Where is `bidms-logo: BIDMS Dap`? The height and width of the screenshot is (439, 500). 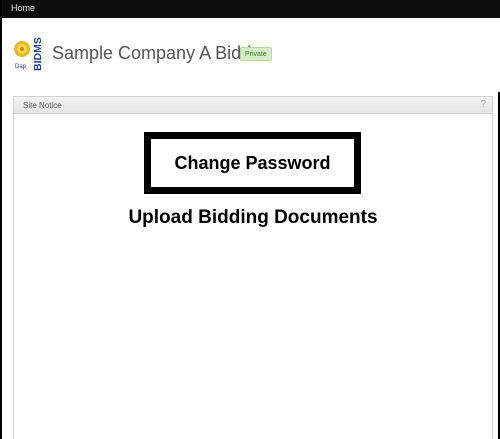 bidms-logo: BIDMS Dap is located at coordinates (29, 55).